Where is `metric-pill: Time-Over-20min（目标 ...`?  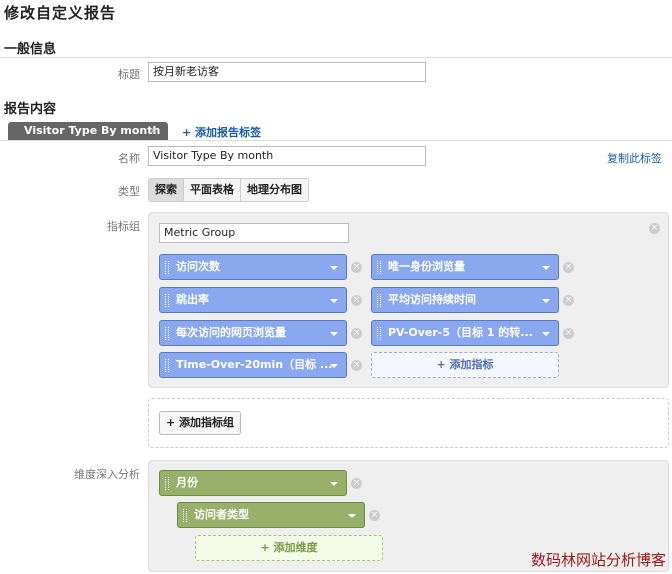
metric-pill: Time-Over-20min（目标 ... is located at coordinates (253, 365).